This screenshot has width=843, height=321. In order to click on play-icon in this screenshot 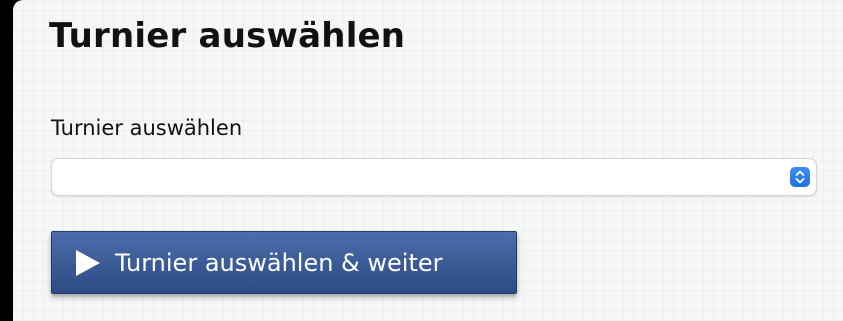, I will do `click(88, 263)`.